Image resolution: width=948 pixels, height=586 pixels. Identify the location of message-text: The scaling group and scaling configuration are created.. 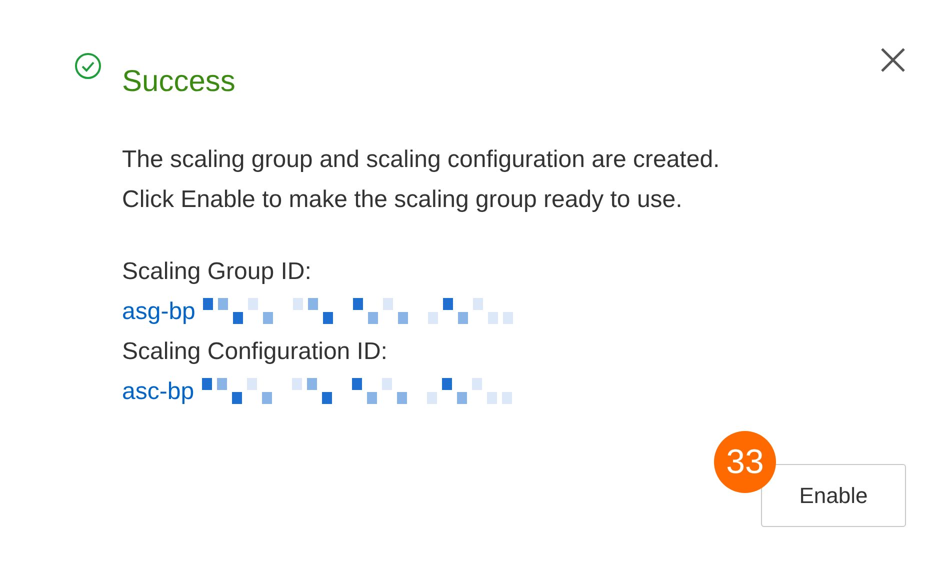
(421, 160).